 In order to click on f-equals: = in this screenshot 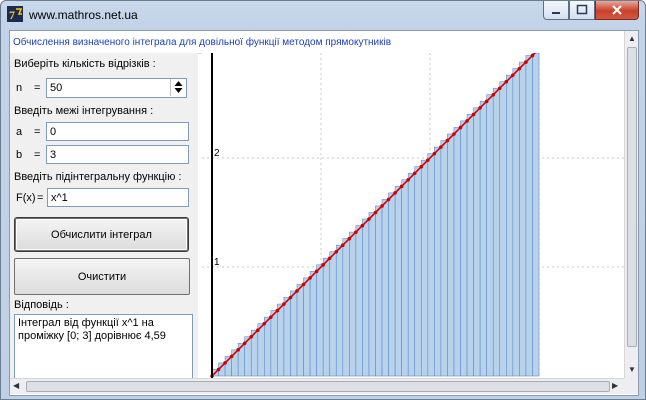, I will do `click(40, 198)`.